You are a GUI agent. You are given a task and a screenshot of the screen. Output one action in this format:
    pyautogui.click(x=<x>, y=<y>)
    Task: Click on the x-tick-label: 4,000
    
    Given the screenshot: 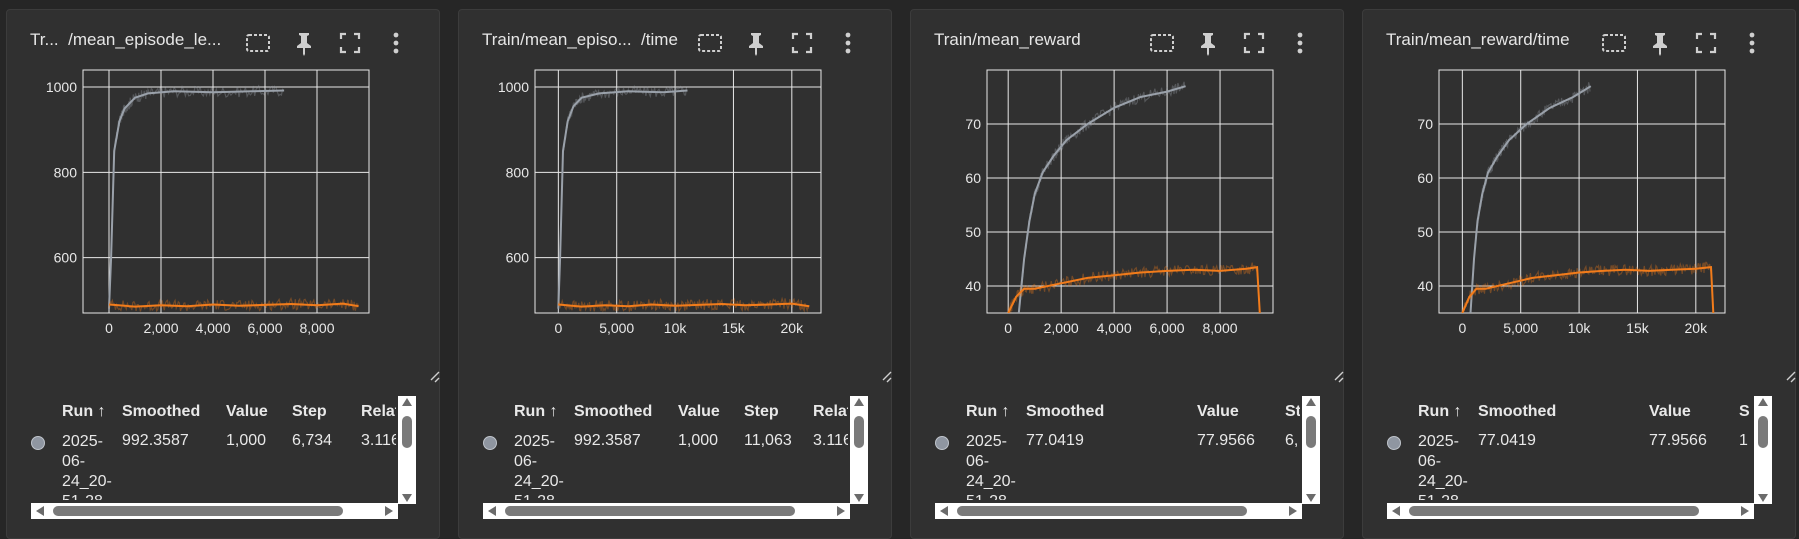 What is the action you would take?
    pyautogui.click(x=1114, y=328)
    